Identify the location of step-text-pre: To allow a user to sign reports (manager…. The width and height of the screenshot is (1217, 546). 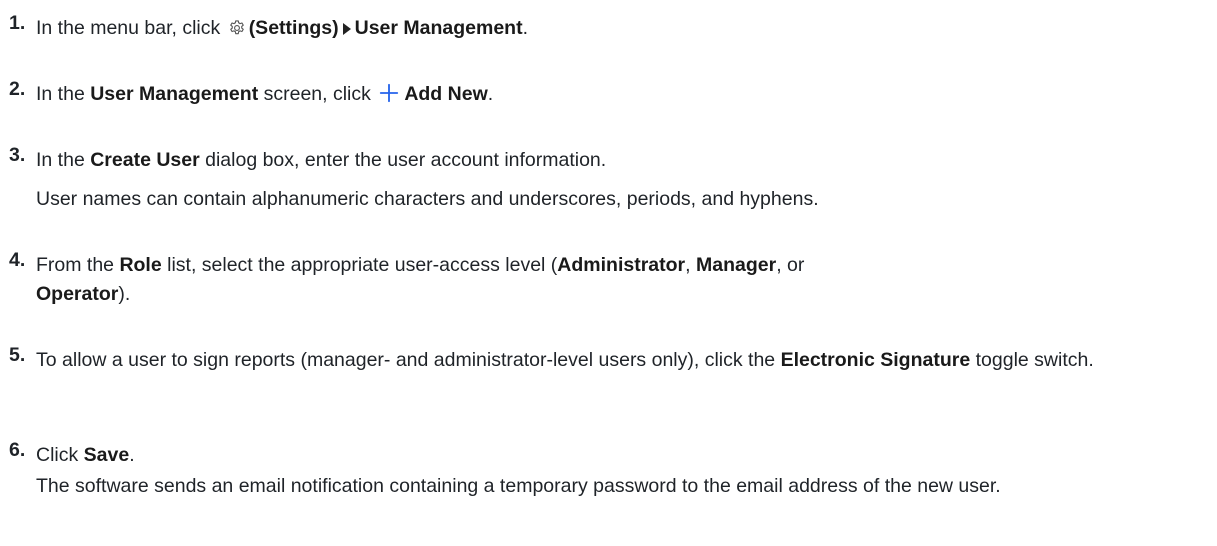
(408, 360).